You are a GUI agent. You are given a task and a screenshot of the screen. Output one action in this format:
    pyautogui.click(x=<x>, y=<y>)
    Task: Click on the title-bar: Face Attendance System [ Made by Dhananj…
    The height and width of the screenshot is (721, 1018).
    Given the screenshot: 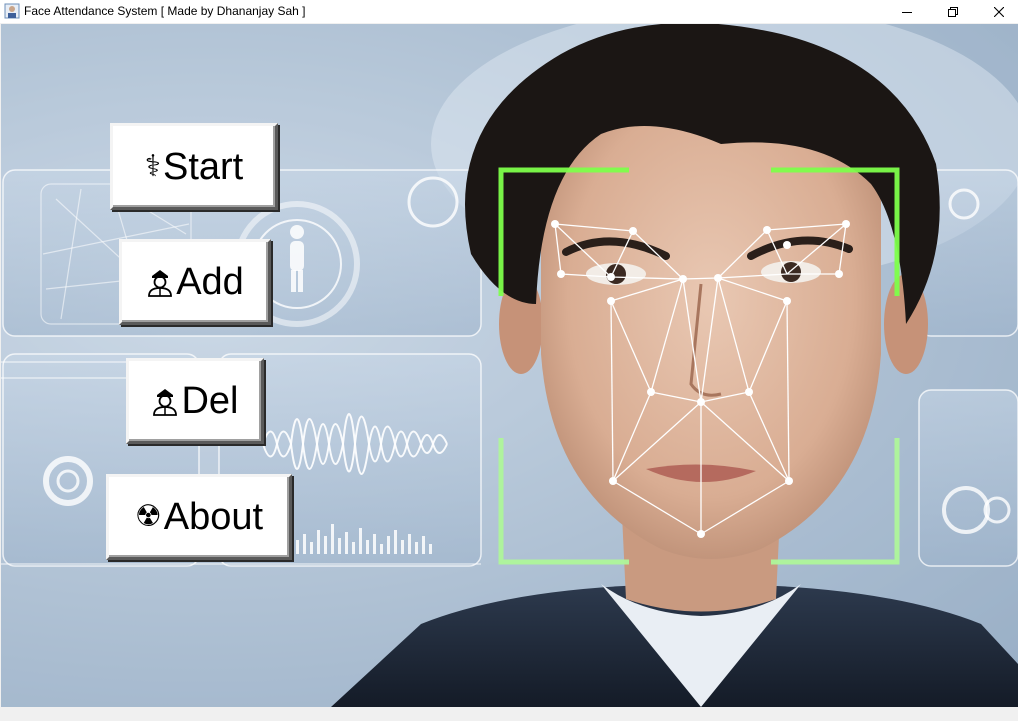 What is the action you would take?
    pyautogui.click(x=509, y=11)
    